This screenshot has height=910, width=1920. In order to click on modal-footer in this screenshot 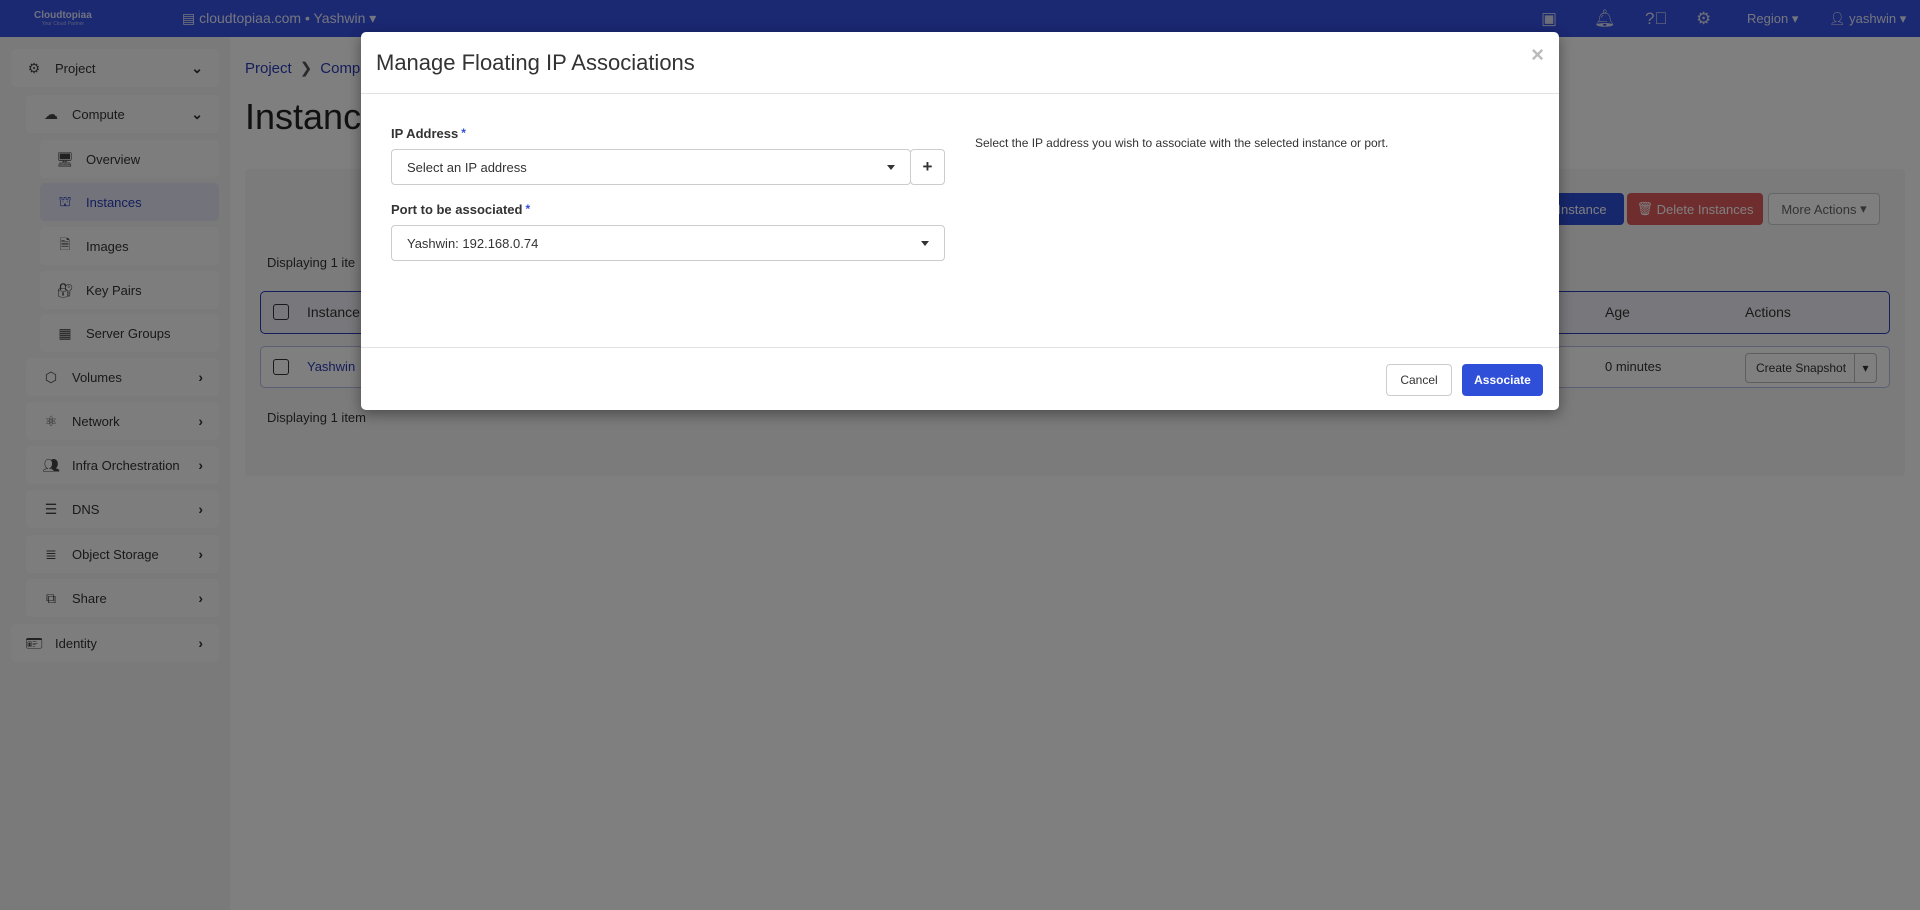, I will do `click(960, 347)`.